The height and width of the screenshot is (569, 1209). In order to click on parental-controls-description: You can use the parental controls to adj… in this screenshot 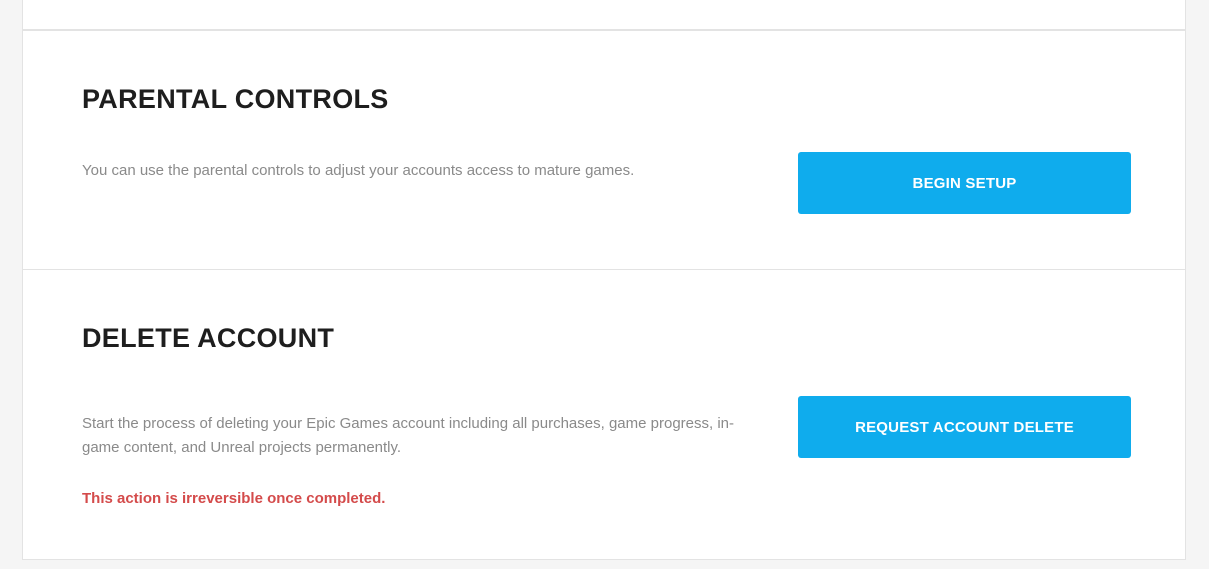, I will do `click(358, 170)`.